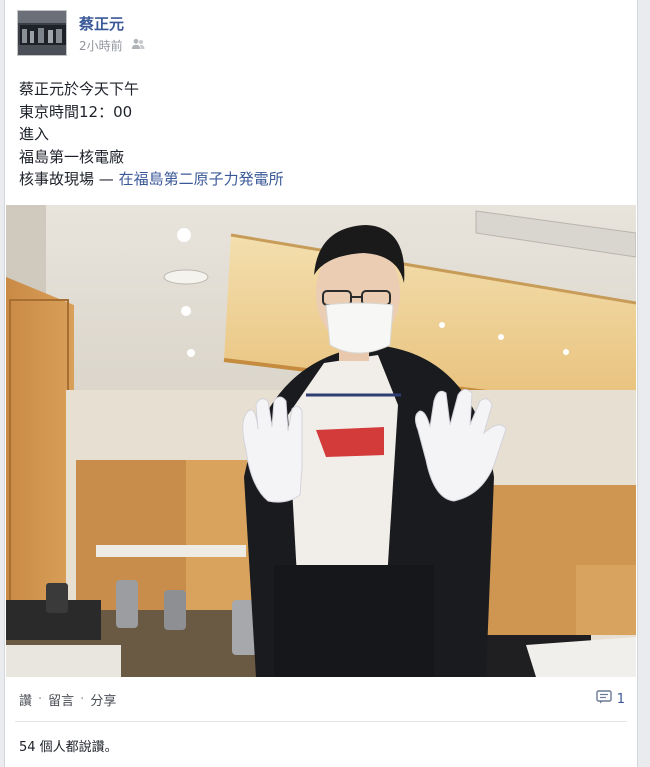  Describe the element at coordinates (68, 745) in the screenshot. I see `likes-summary: 54 個人都說讚。` at that location.